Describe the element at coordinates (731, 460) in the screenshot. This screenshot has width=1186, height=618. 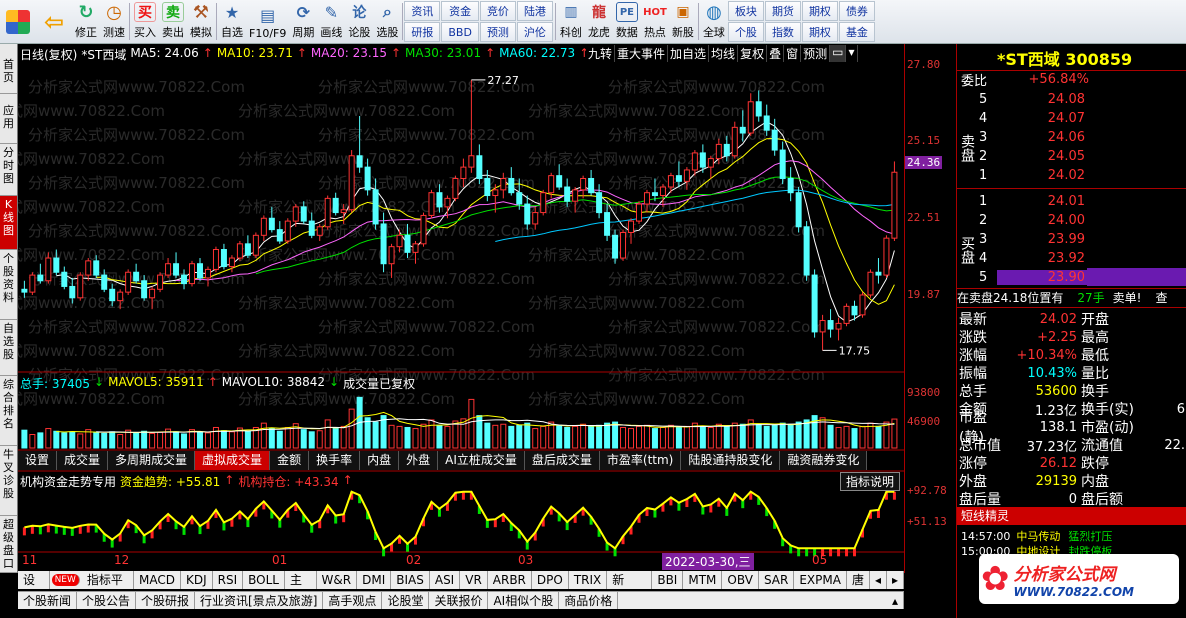
I see `subtab-hk-holdings: 陆股通持股变化` at that location.